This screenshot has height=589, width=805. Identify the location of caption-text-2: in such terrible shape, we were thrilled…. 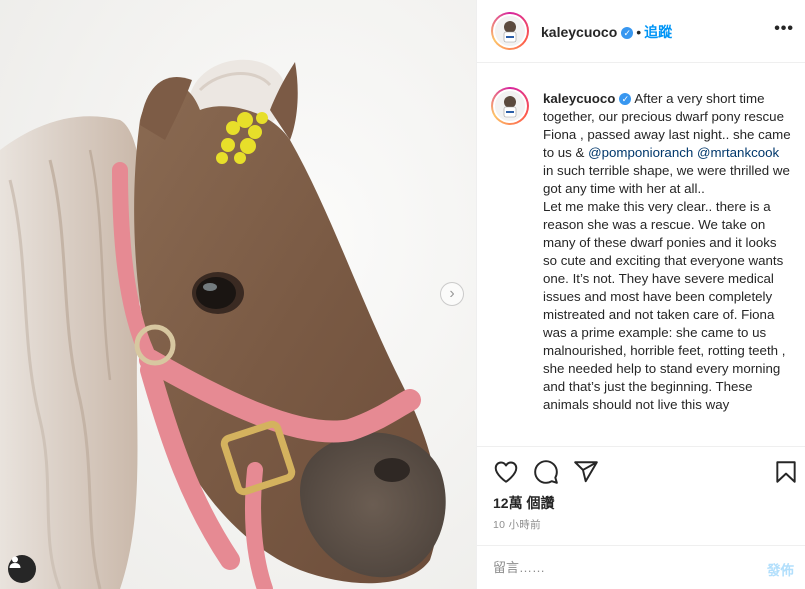
(666, 179).